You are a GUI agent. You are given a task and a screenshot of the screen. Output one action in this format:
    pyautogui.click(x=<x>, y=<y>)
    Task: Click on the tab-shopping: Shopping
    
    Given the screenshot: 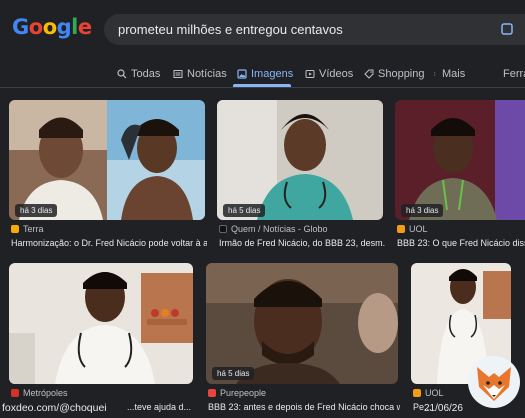 What is the action you would take?
    pyautogui.click(x=394, y=74)
    